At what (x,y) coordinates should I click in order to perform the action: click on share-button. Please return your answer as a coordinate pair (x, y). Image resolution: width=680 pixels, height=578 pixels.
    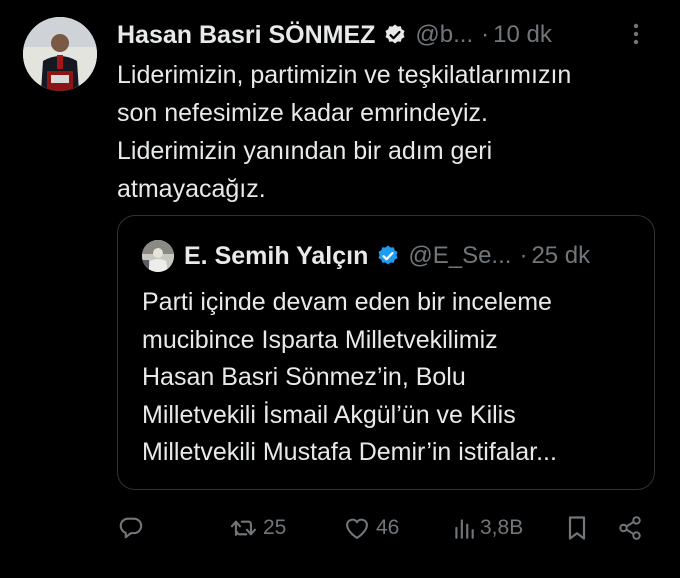
    Looking at the image, I should click on (630, 528).